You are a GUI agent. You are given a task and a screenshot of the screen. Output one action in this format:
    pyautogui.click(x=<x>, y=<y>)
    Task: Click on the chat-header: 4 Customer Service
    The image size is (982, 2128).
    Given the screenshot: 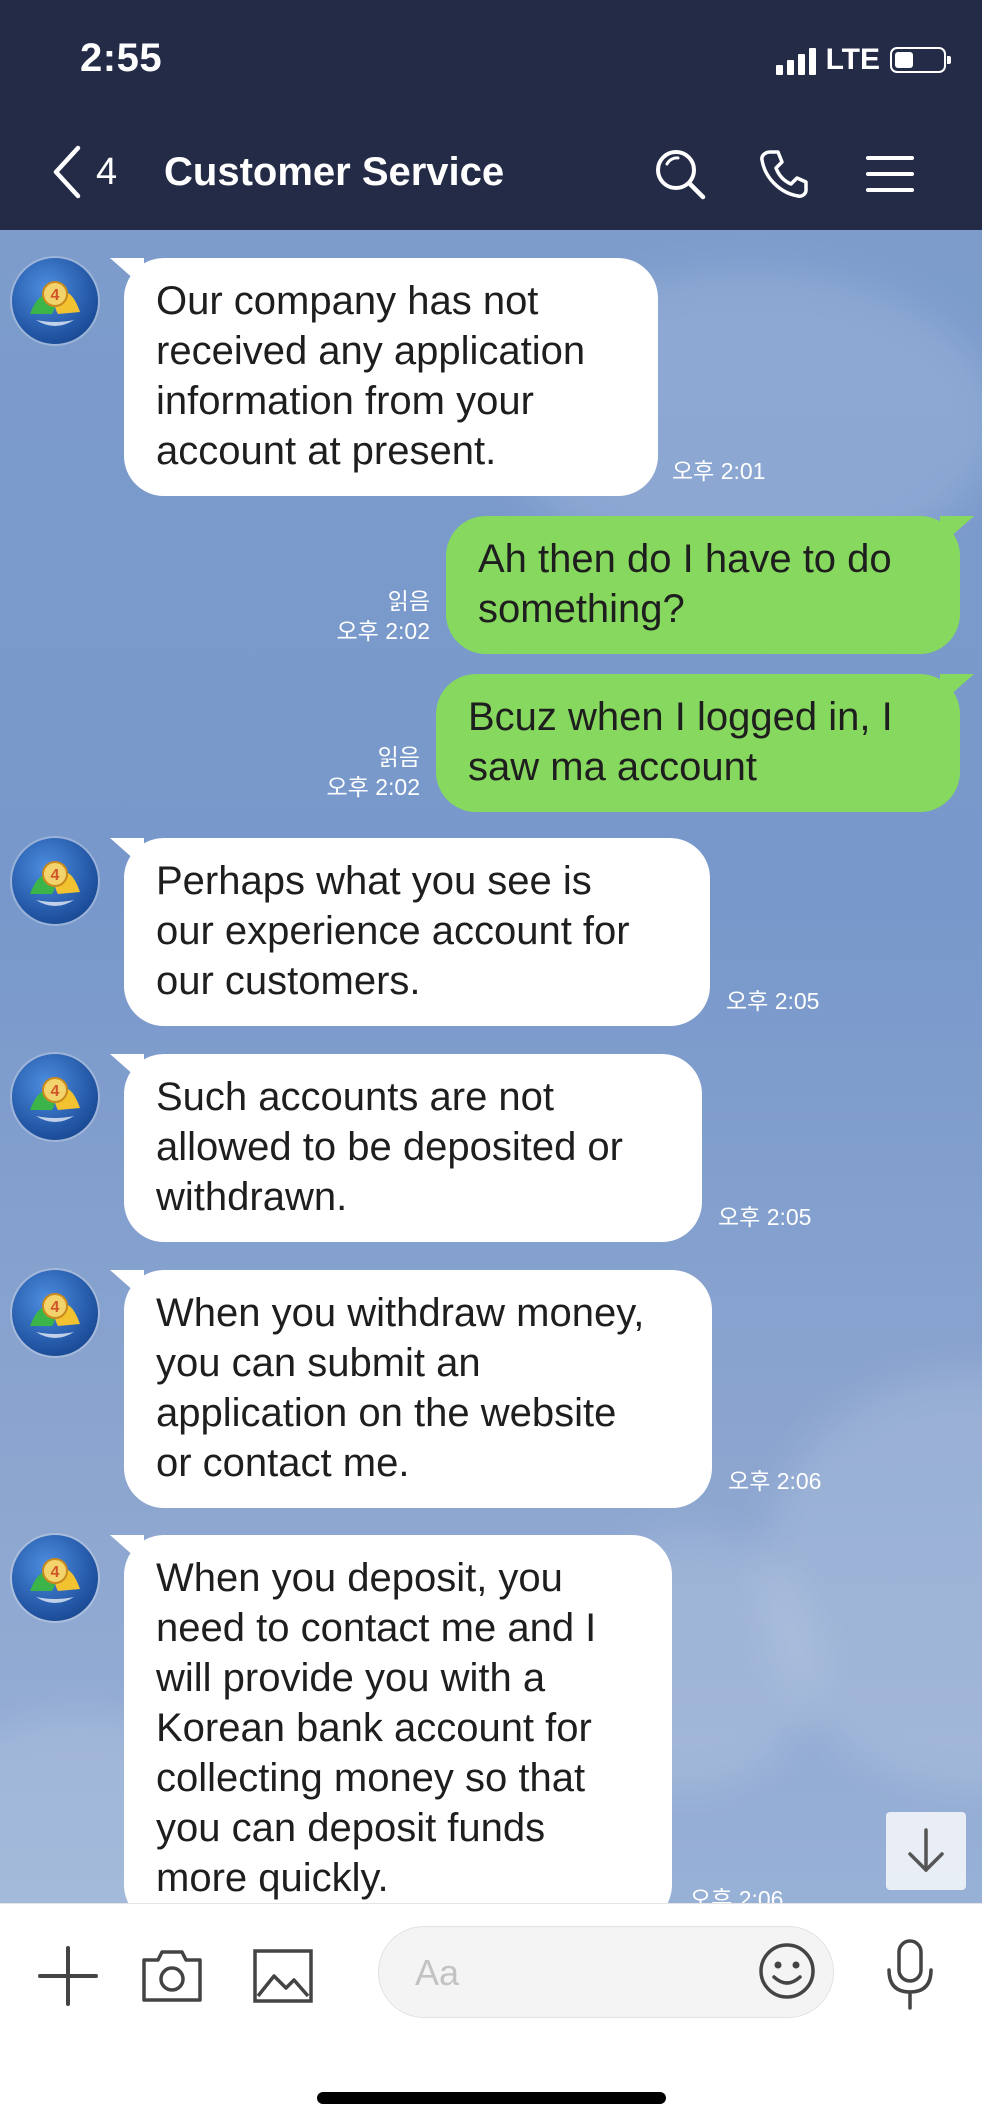 What is the action you would take?
    pyautogui.click(x=491, y=175)
    